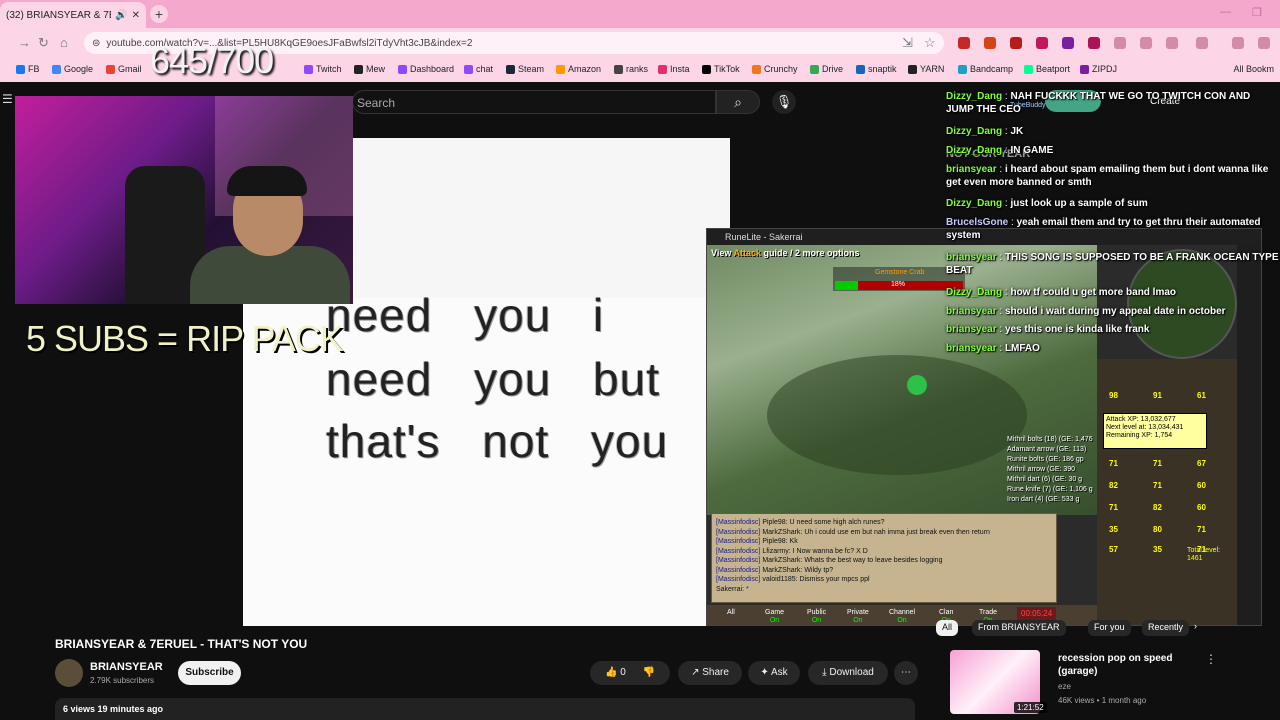 This screenshot has height=720, width=1280. I want to click on gmail-icon, so click(110, 69).